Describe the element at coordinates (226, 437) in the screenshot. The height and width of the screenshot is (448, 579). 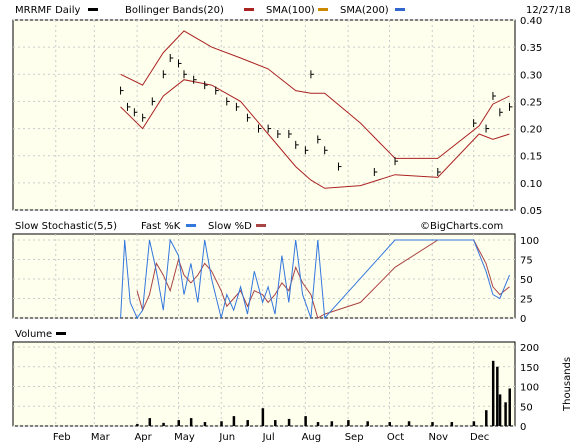
I see `x-tick-label: Jun` at that location.